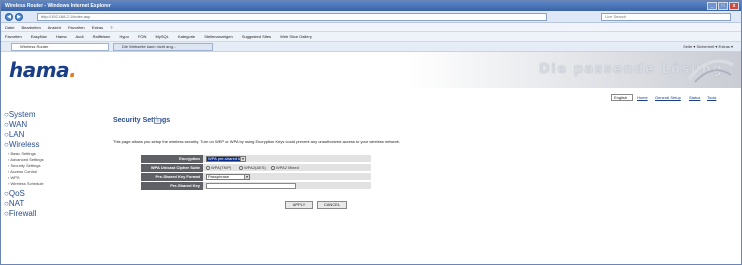  Describe the element at coordinates (251, 186) in the screenshot. I see `psk-input` at that location.